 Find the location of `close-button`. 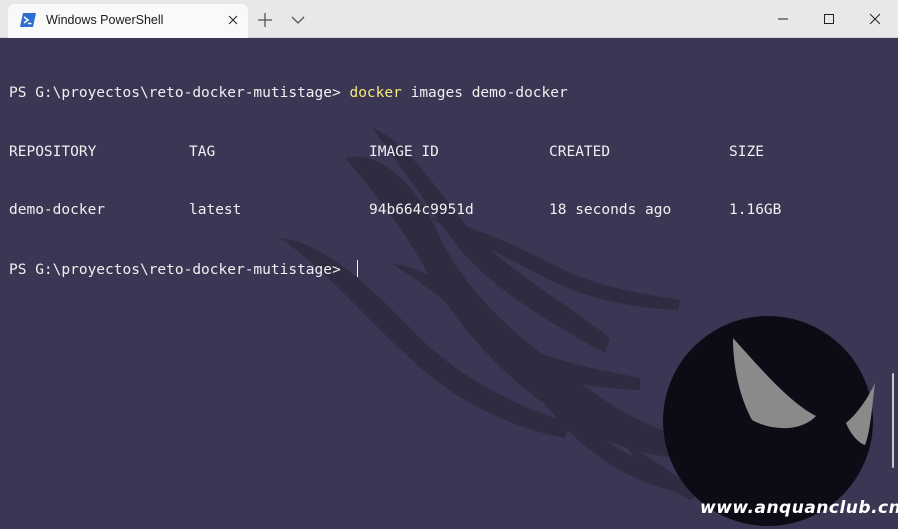

close-button is located at coordinates (875, 19).